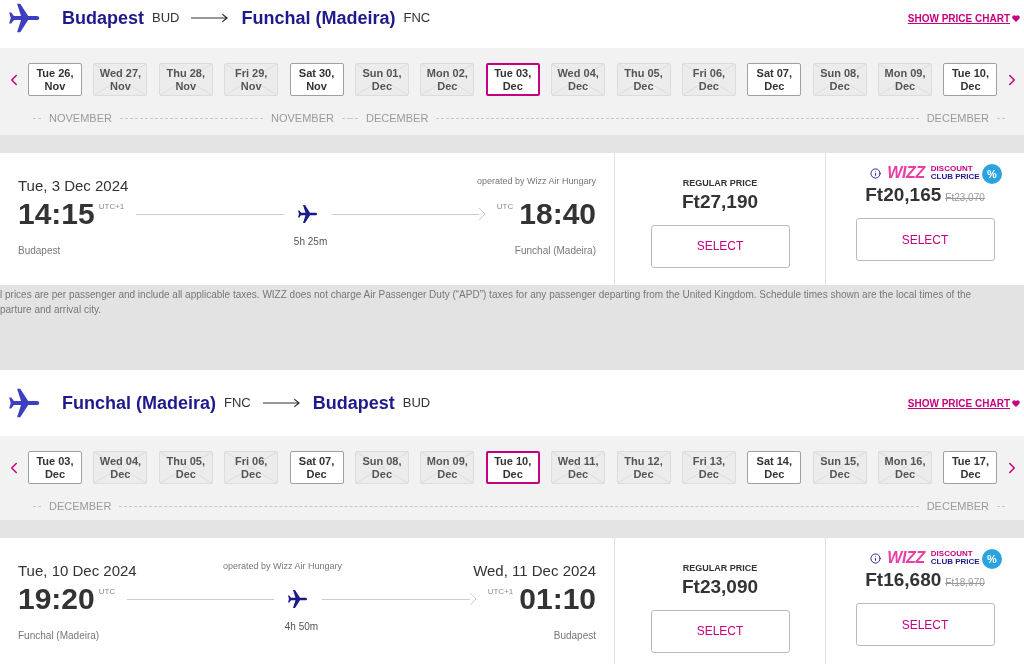 The width and height of the screenshot is (1024, 664). I want to click on date-tab: Mon 16, Dec, so click(905, 467).